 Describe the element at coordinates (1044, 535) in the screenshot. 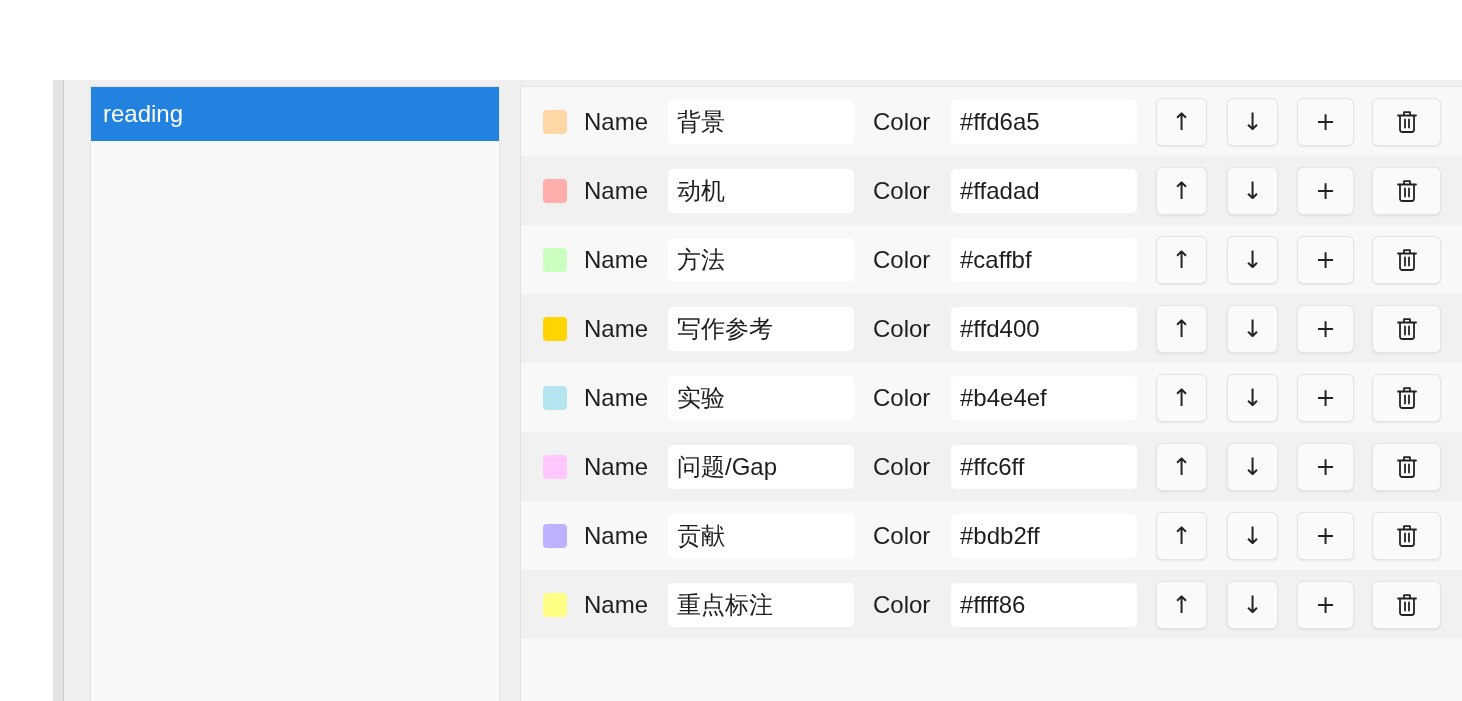

I see `color-field: #bdb2ff` at that location.